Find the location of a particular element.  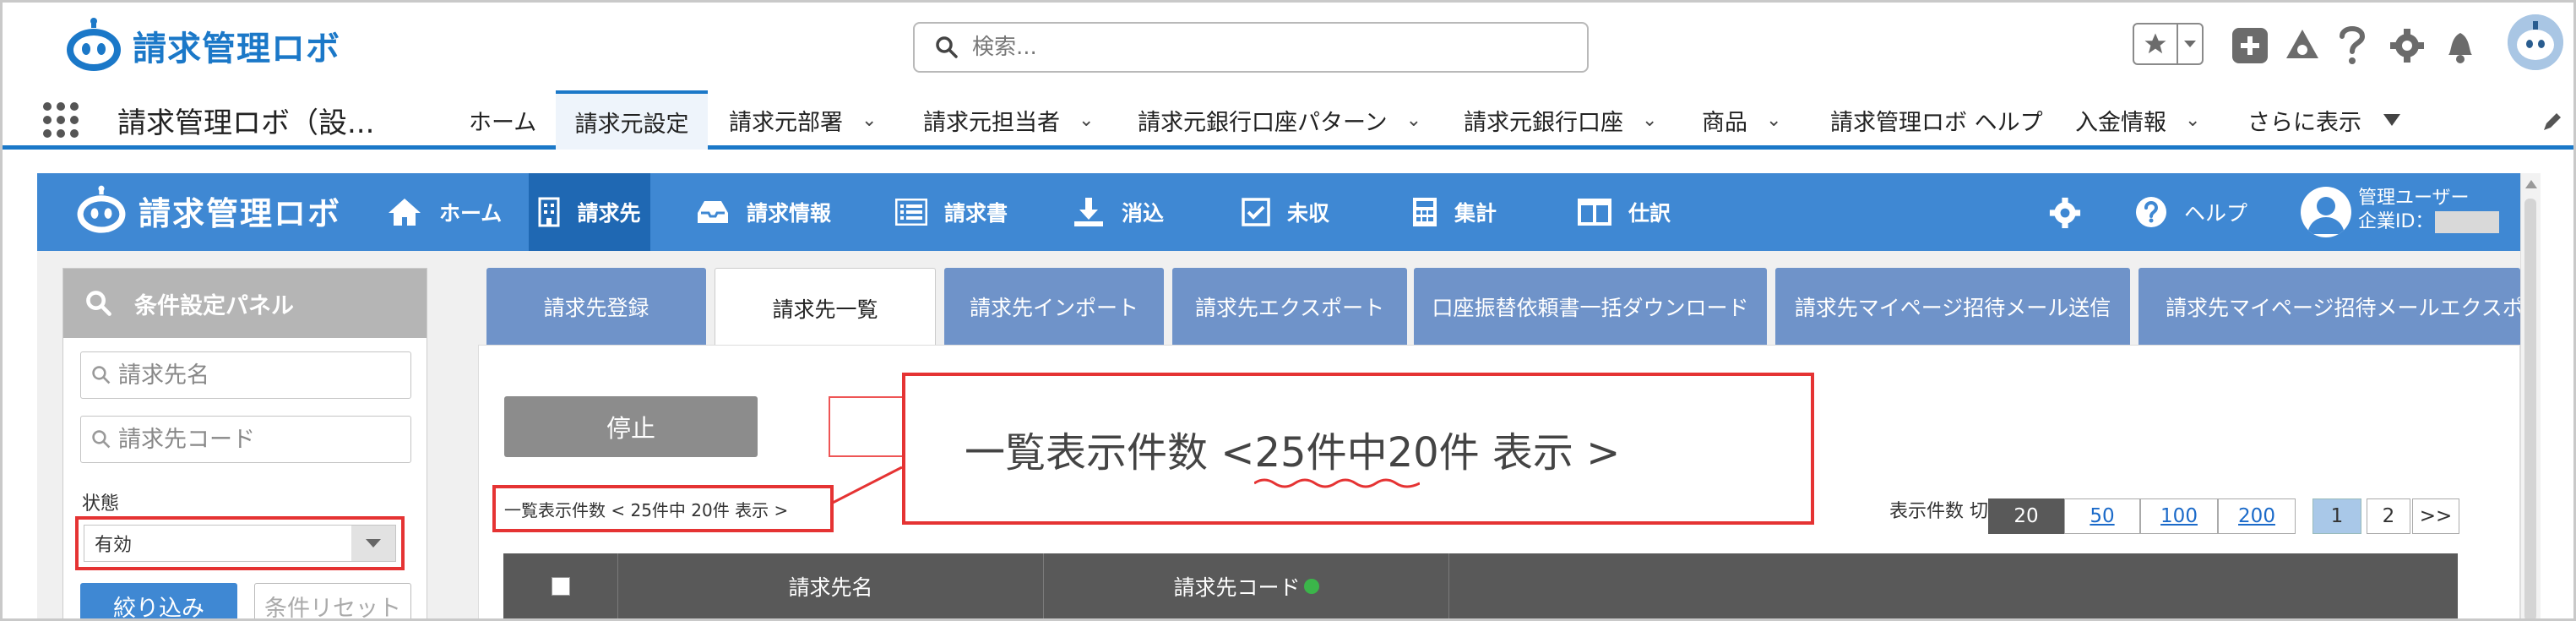

add-icon is located at coordinates (2250, 45).